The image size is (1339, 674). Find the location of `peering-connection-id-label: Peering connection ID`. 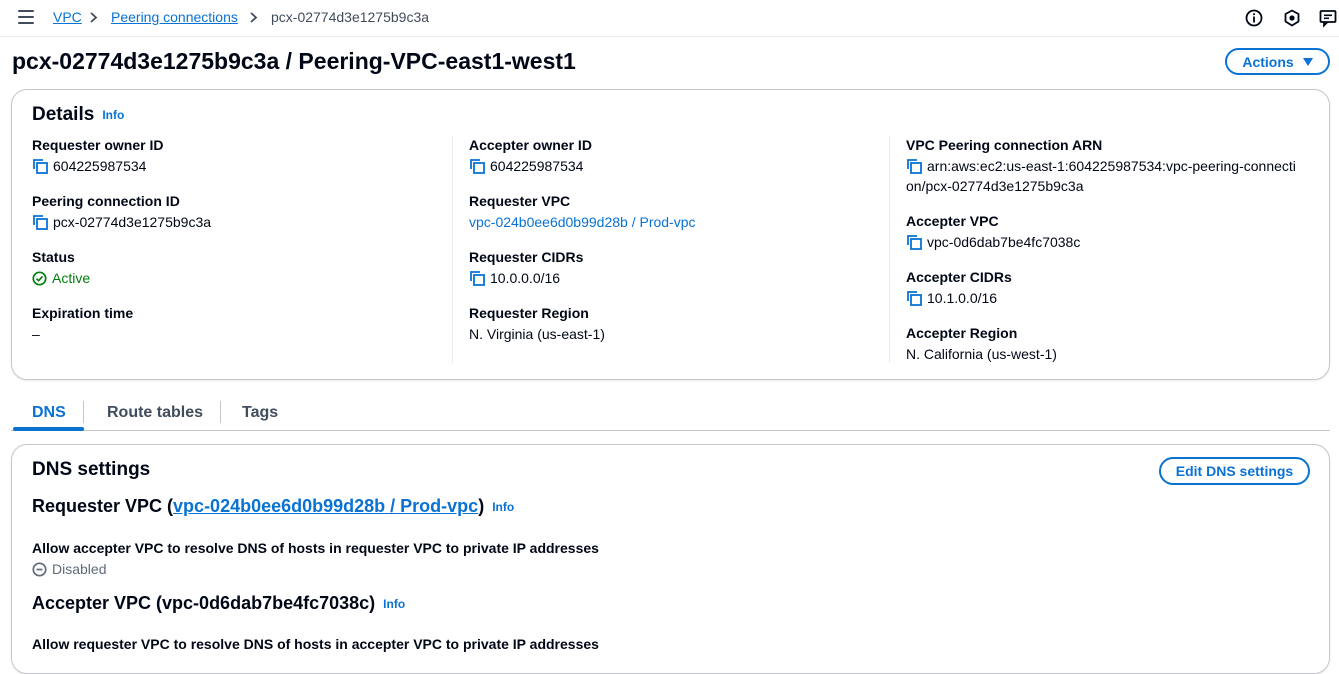

peering-connection-id-label: Peering connection ID is located at coordinates (106, 201).